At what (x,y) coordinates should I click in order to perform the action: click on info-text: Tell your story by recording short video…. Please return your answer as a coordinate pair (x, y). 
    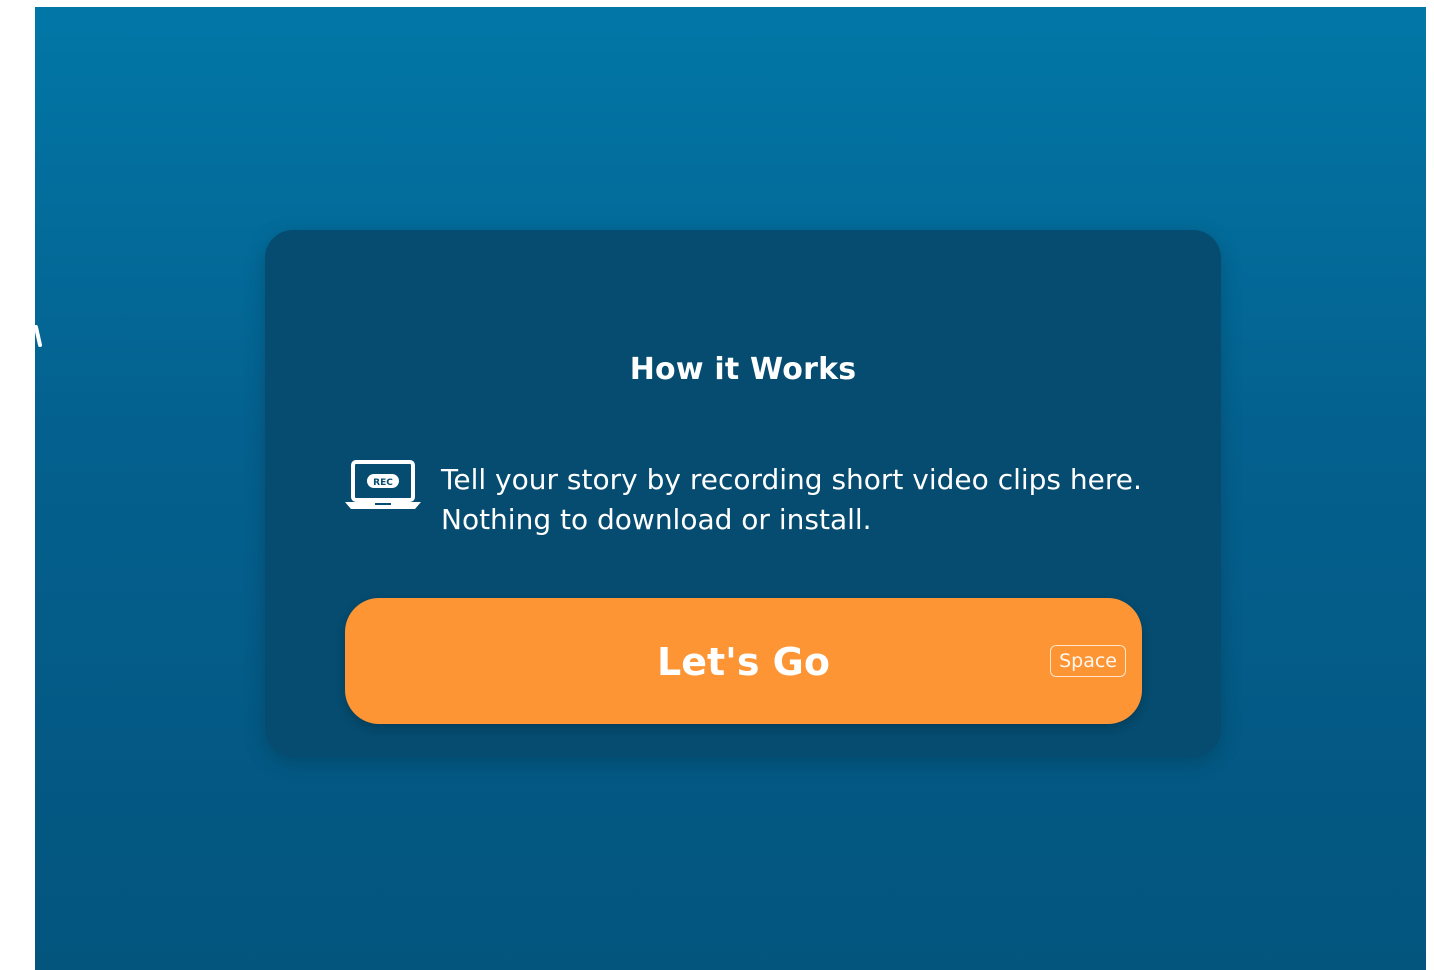
    Looking at the image, I should click on (791, 500).